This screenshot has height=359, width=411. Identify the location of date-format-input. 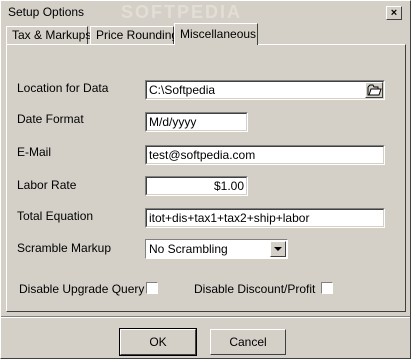
(196, 121).